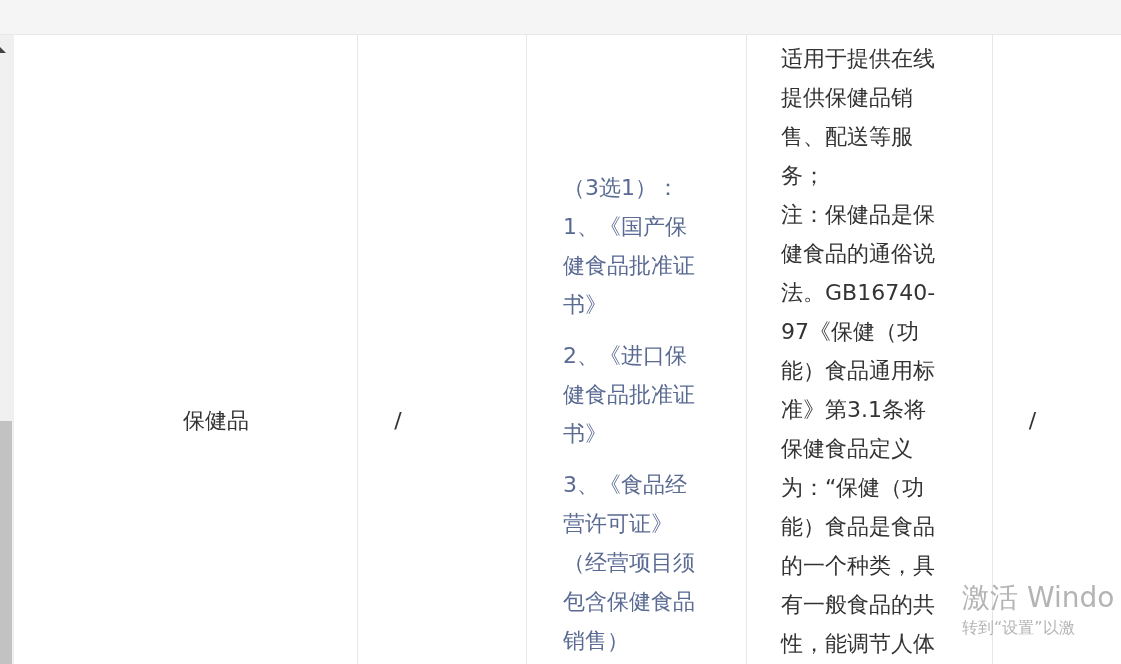 Image resolution: width=1121 pixels, height=664 pixels. I want to click on license-requirement: 3、《食品经营许可证》（经营项目须包含保健食品销售）, so click(629, 563).